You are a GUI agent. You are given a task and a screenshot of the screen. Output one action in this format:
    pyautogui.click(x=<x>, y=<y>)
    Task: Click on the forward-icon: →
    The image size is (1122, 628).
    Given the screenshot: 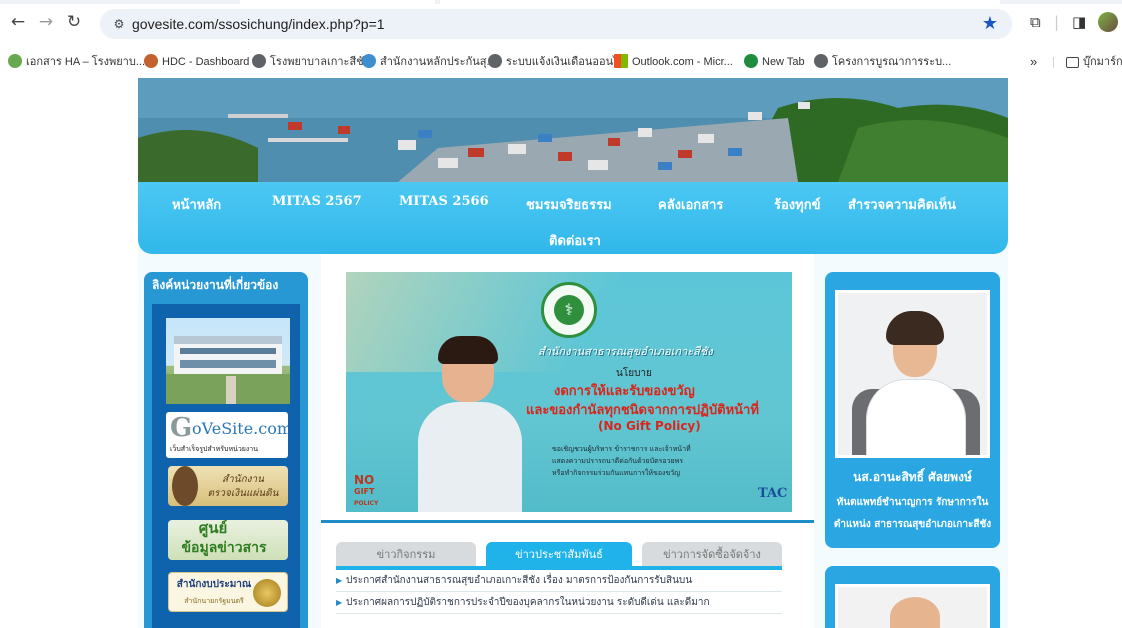 What is the action you would take?
    pyautogui.click(x=46, y=22)
    